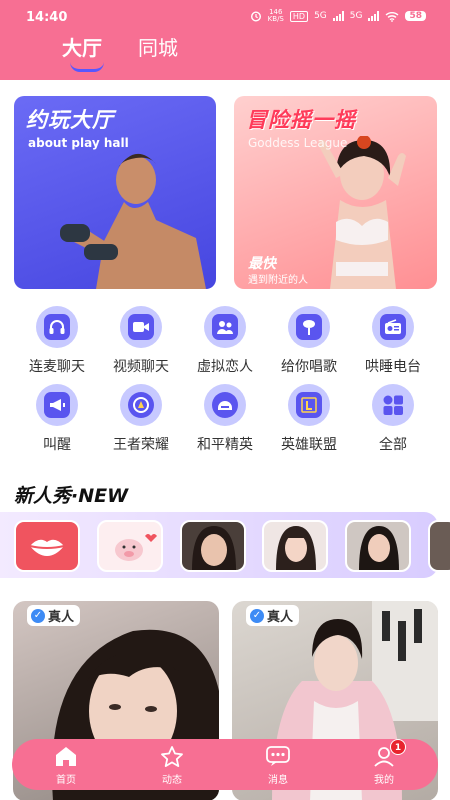 The image size is (450, 800). I want to click on category-label: 王者荣耀, so click(141, 445).